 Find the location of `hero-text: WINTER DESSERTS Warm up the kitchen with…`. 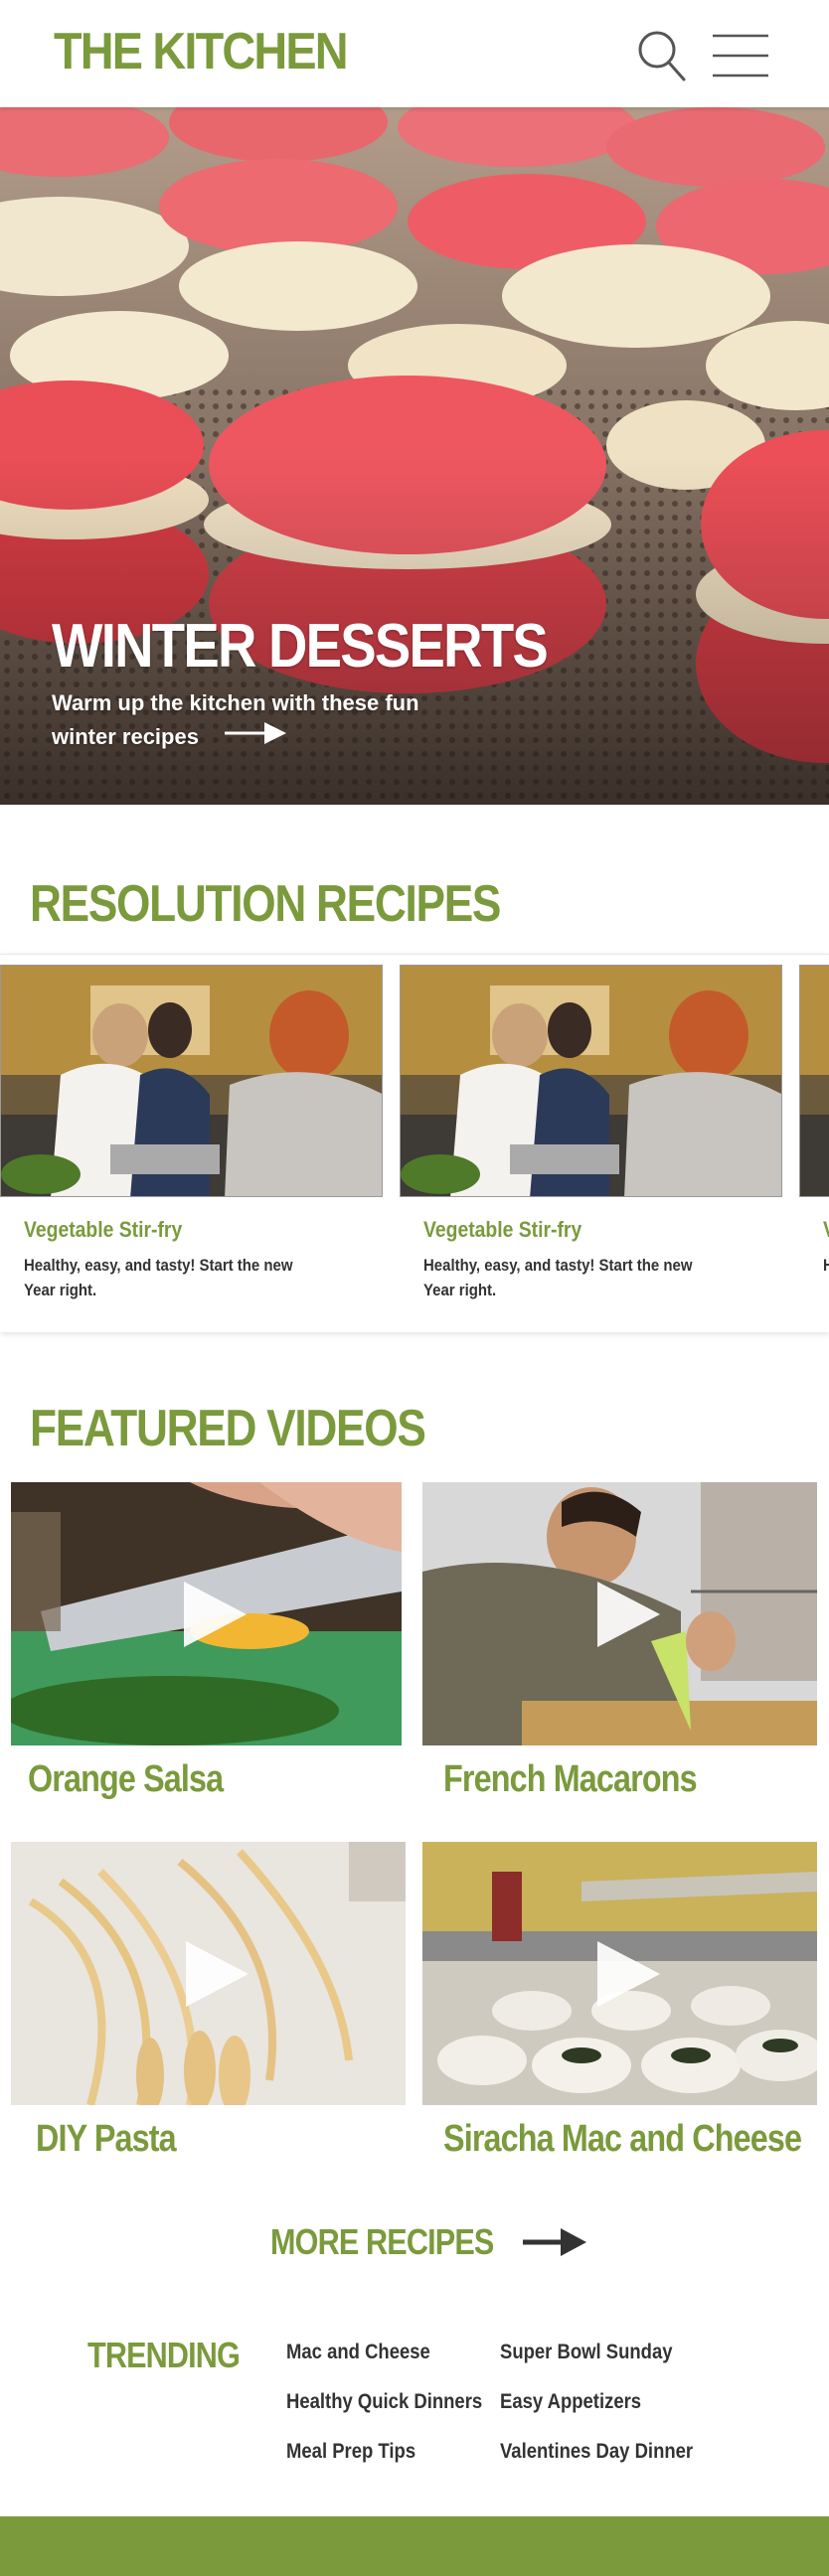

hero-text: WINTER DESSERTS Warm up the kitchen with… is located at coordinates (333, 684).